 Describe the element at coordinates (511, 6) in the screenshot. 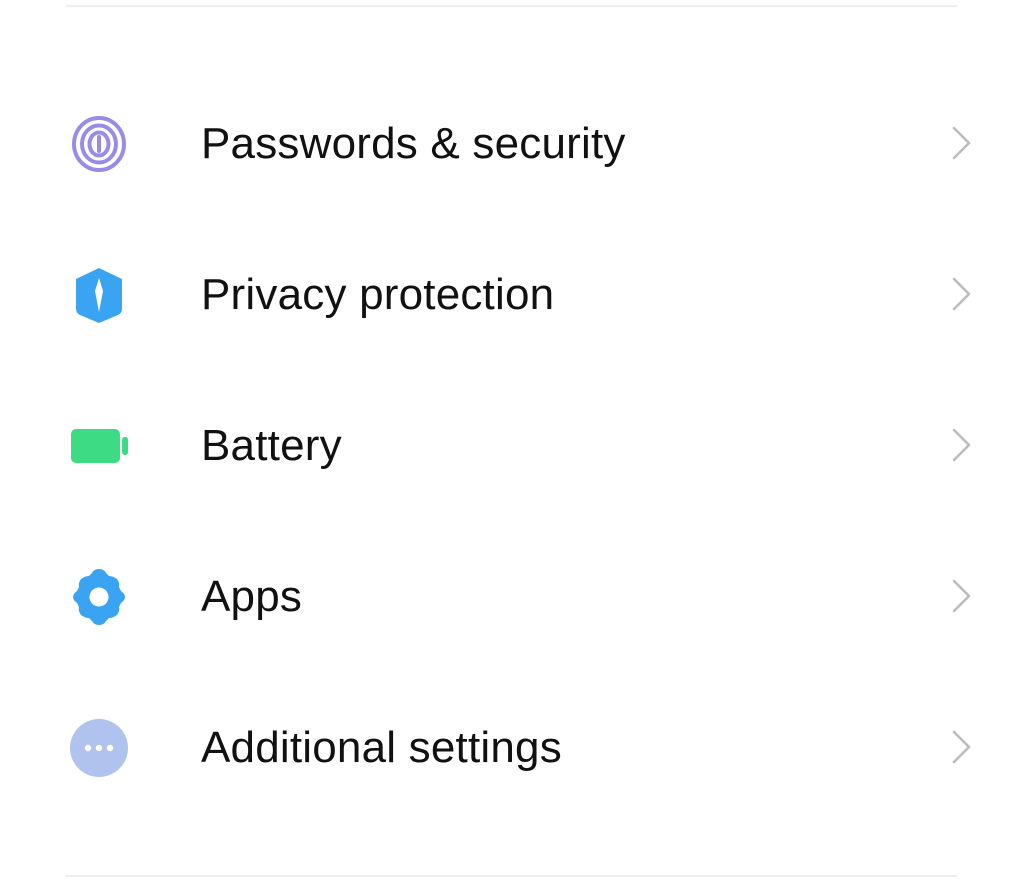

I see `top-divider` at that location.